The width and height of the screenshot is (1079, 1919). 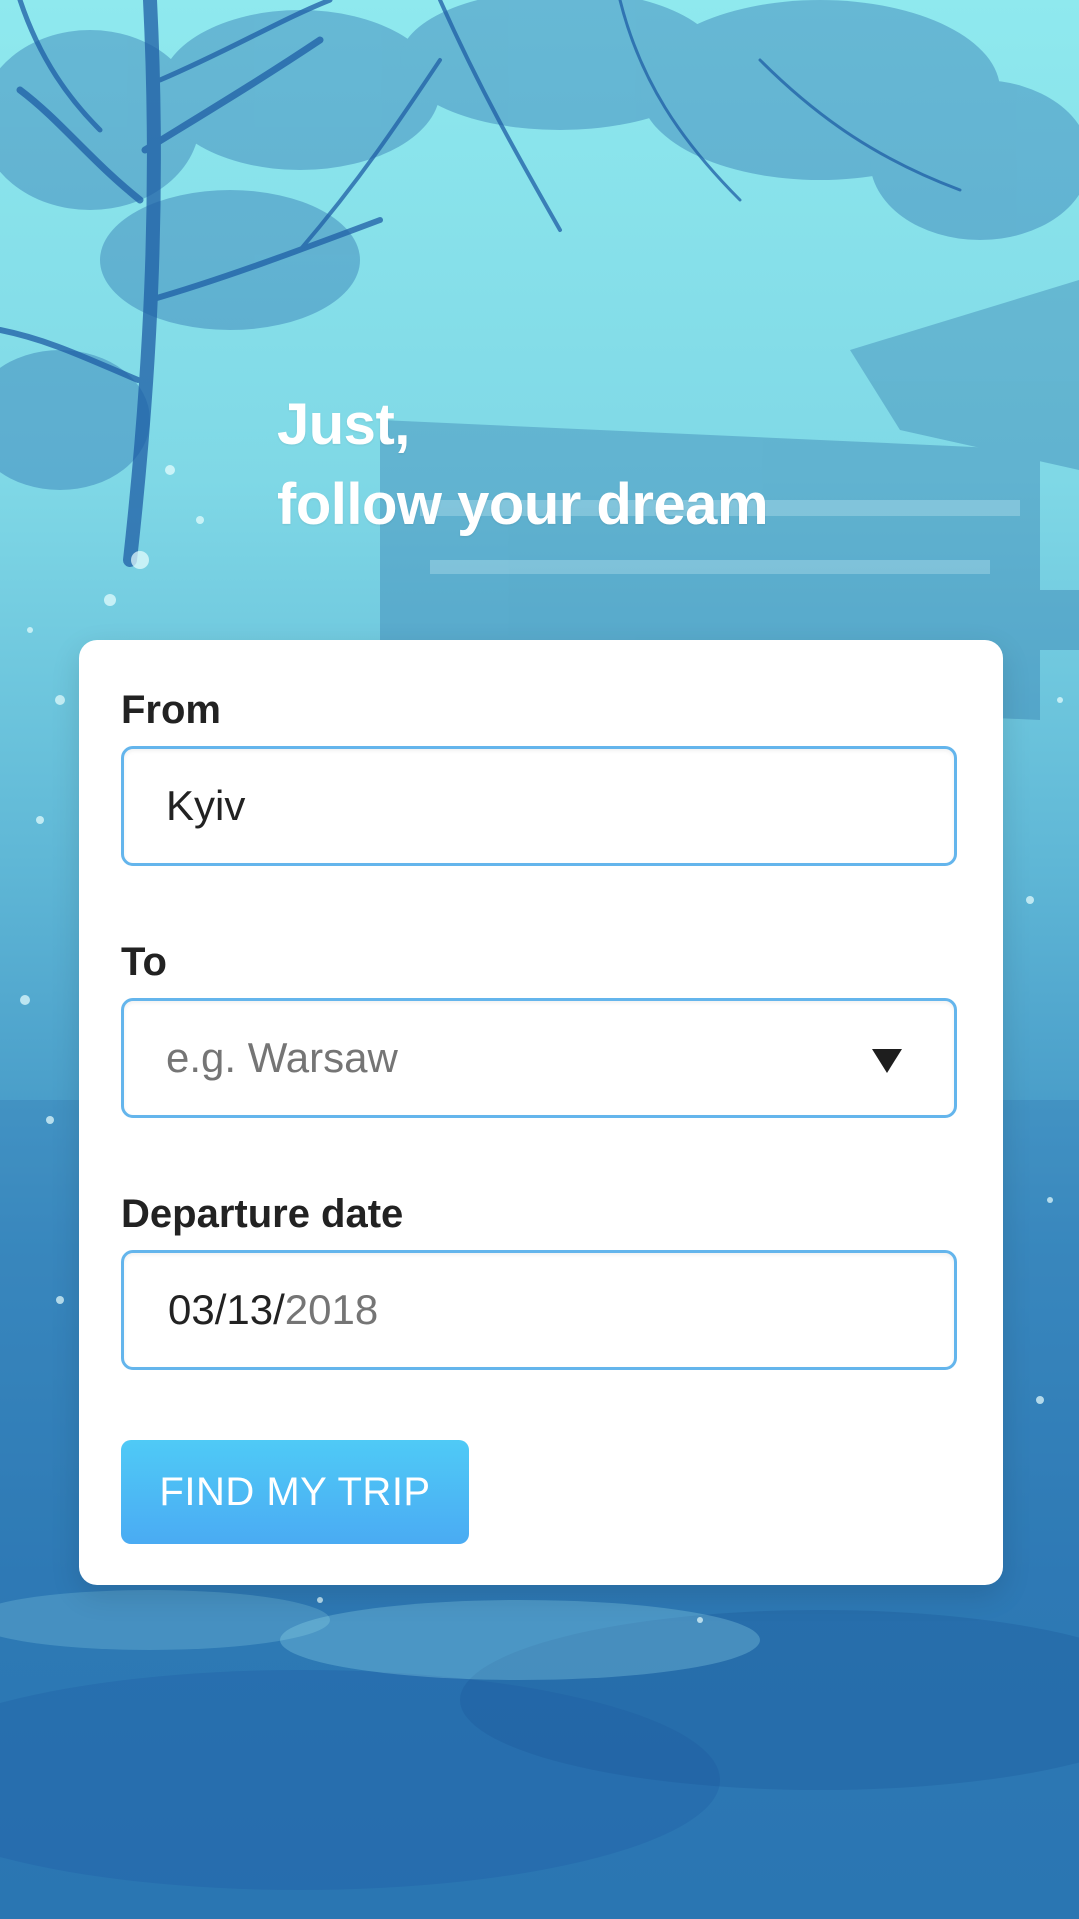 What do you see at coordinates (539, 1058) in the screenshot?
I see `to-select: e.g. Warsaw` at bounding box center [539, 1058].